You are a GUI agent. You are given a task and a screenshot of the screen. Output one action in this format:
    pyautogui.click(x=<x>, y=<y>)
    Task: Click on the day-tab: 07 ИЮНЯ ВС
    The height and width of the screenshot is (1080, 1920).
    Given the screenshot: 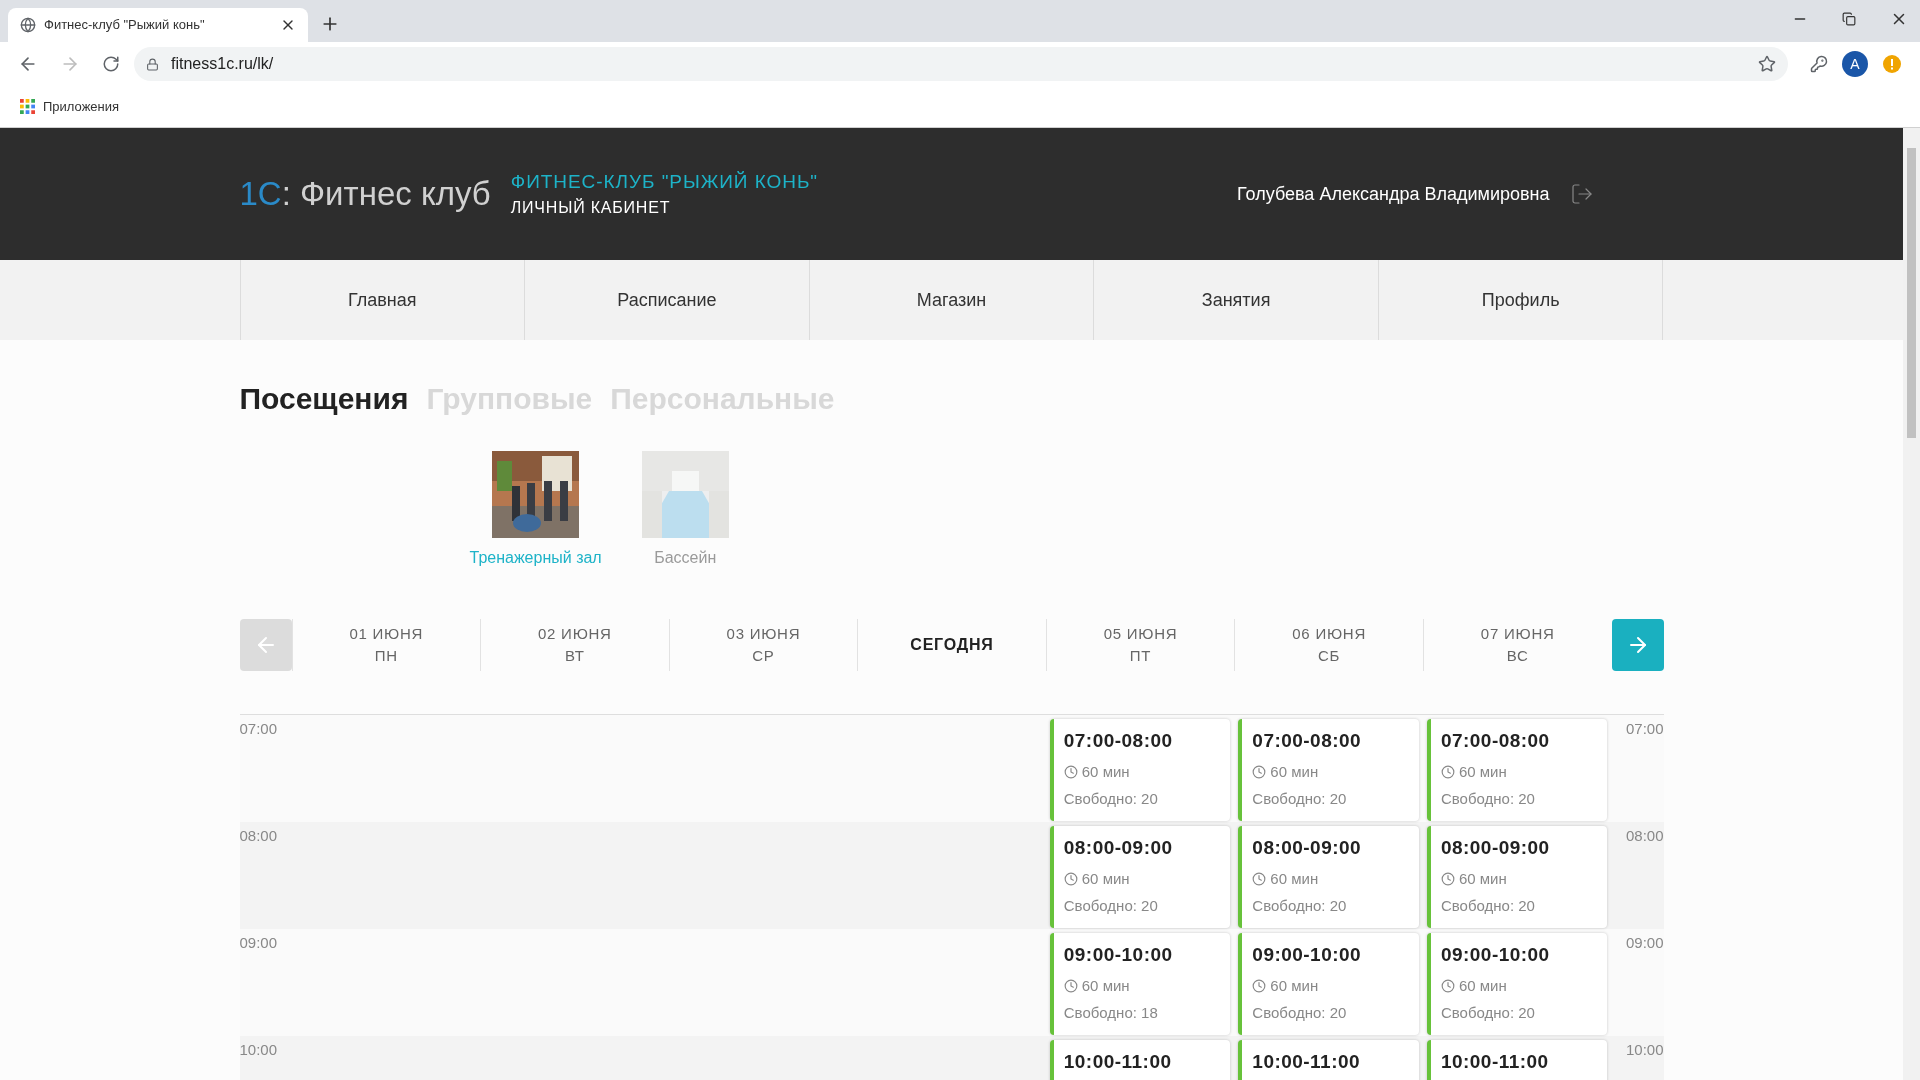 What is the action you would take?
    pyautogui.click(x=1517, y=645)
    